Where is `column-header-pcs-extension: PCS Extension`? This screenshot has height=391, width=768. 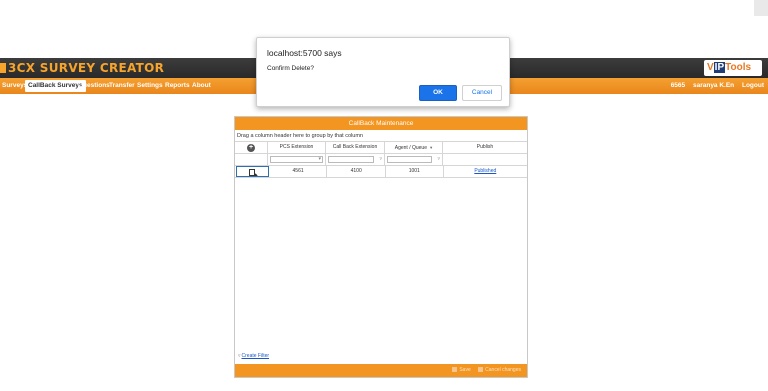 column-header-pcs-extension: PCS Extension is located at coordinates (297, 147).